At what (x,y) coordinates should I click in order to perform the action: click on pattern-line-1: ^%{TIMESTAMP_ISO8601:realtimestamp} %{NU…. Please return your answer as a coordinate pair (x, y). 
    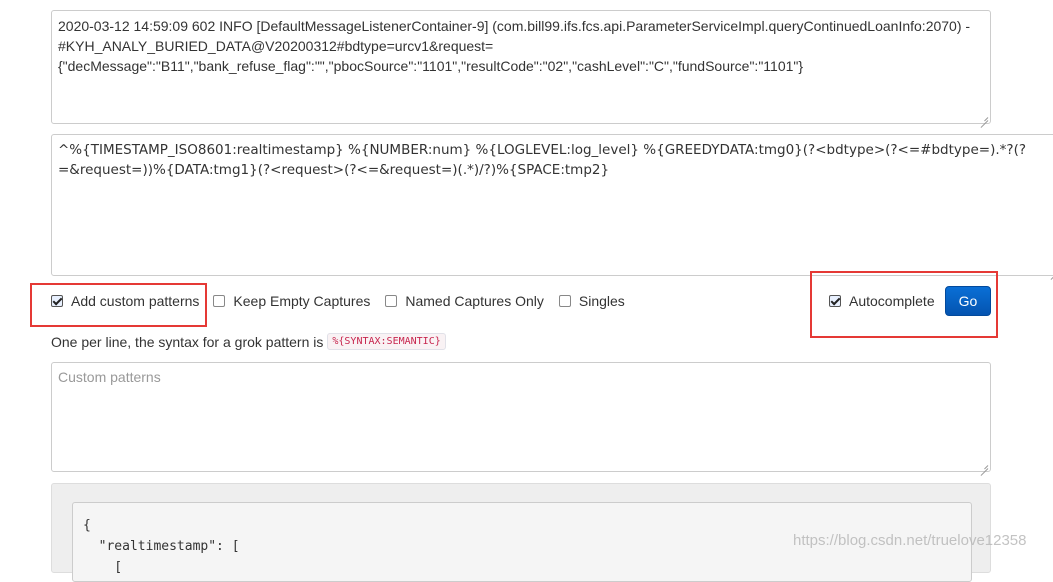
    Looking at the image, I should click on (542, 150).